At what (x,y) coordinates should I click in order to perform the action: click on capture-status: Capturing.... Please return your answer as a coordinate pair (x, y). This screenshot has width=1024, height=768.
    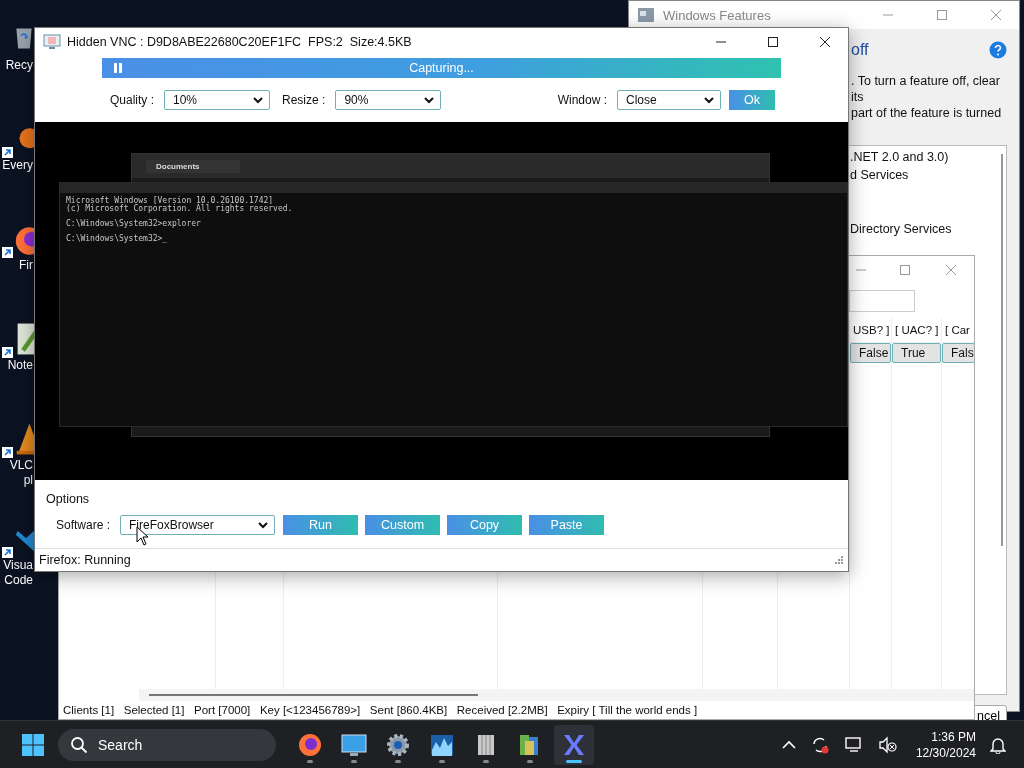
    Looking at the image, I should click on (441, 68).